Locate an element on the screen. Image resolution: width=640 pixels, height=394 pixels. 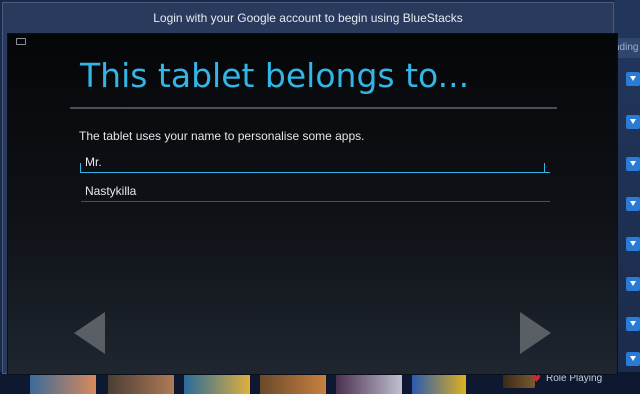
title-divider is located at coordinates (313, 108).